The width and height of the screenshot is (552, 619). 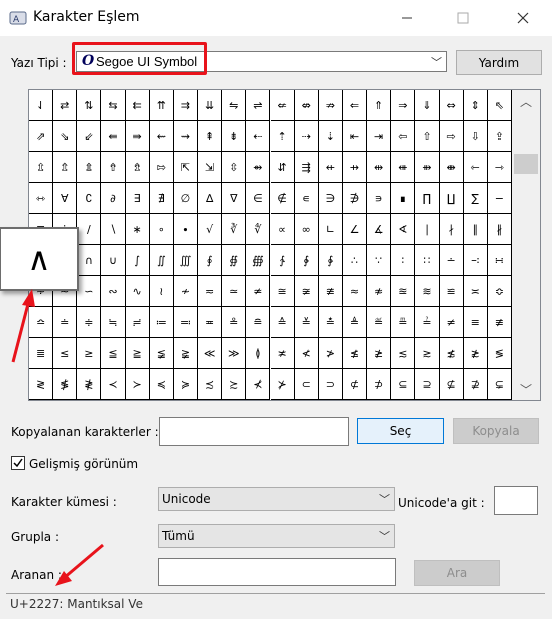 I want to click on character-cell: ≍, so click(x=475, y=291).